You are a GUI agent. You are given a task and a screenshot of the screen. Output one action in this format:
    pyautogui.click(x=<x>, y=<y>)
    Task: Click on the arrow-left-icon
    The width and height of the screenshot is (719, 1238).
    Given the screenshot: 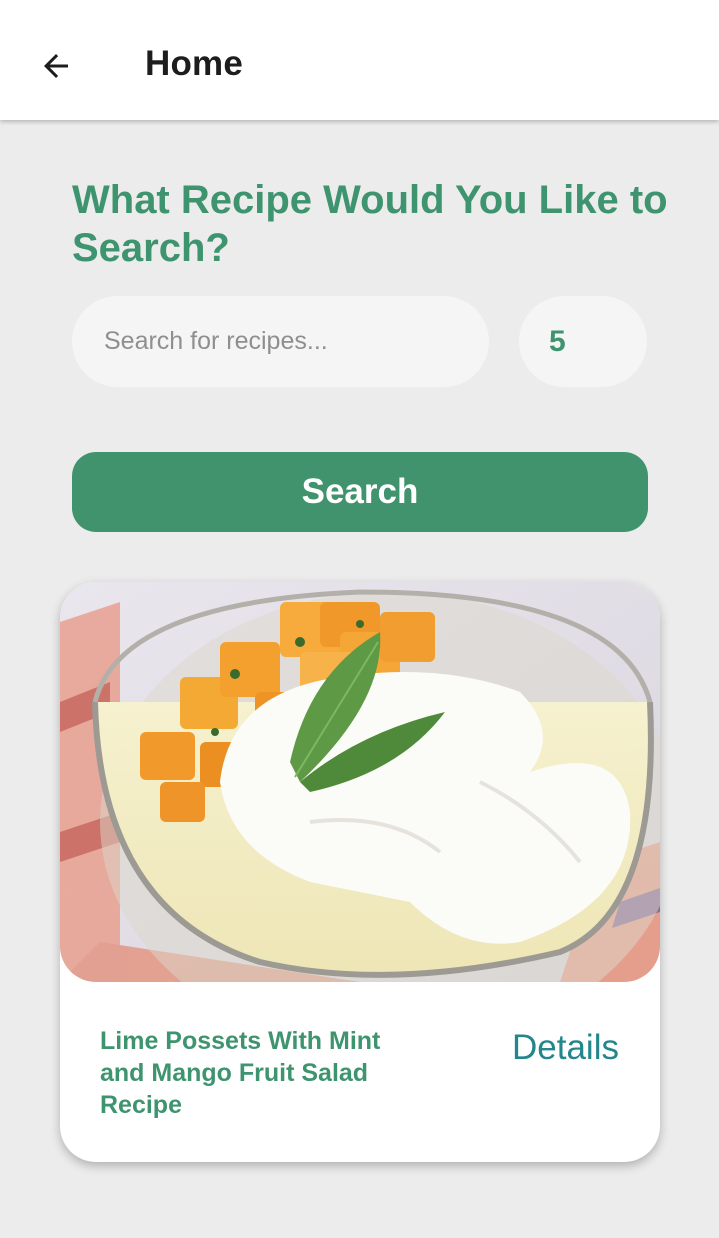 What is the action you would take?
    pyautogui.click(x=56, y=66)
    